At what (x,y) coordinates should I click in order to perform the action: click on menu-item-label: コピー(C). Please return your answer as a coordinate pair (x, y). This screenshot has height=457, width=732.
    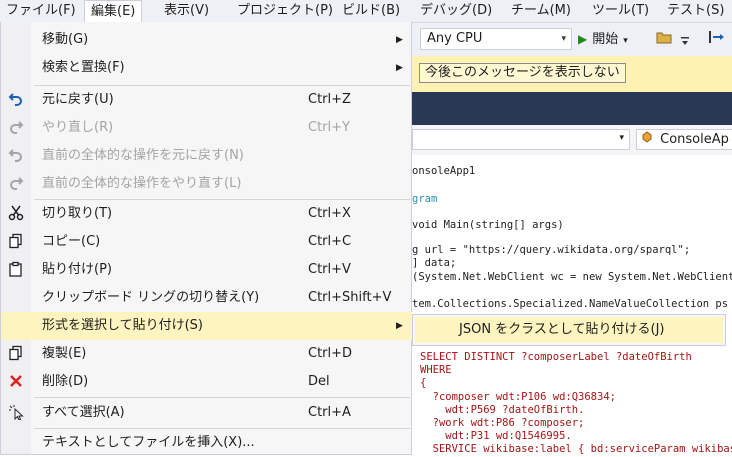
    Looking at the image, I should click on (71, 241).